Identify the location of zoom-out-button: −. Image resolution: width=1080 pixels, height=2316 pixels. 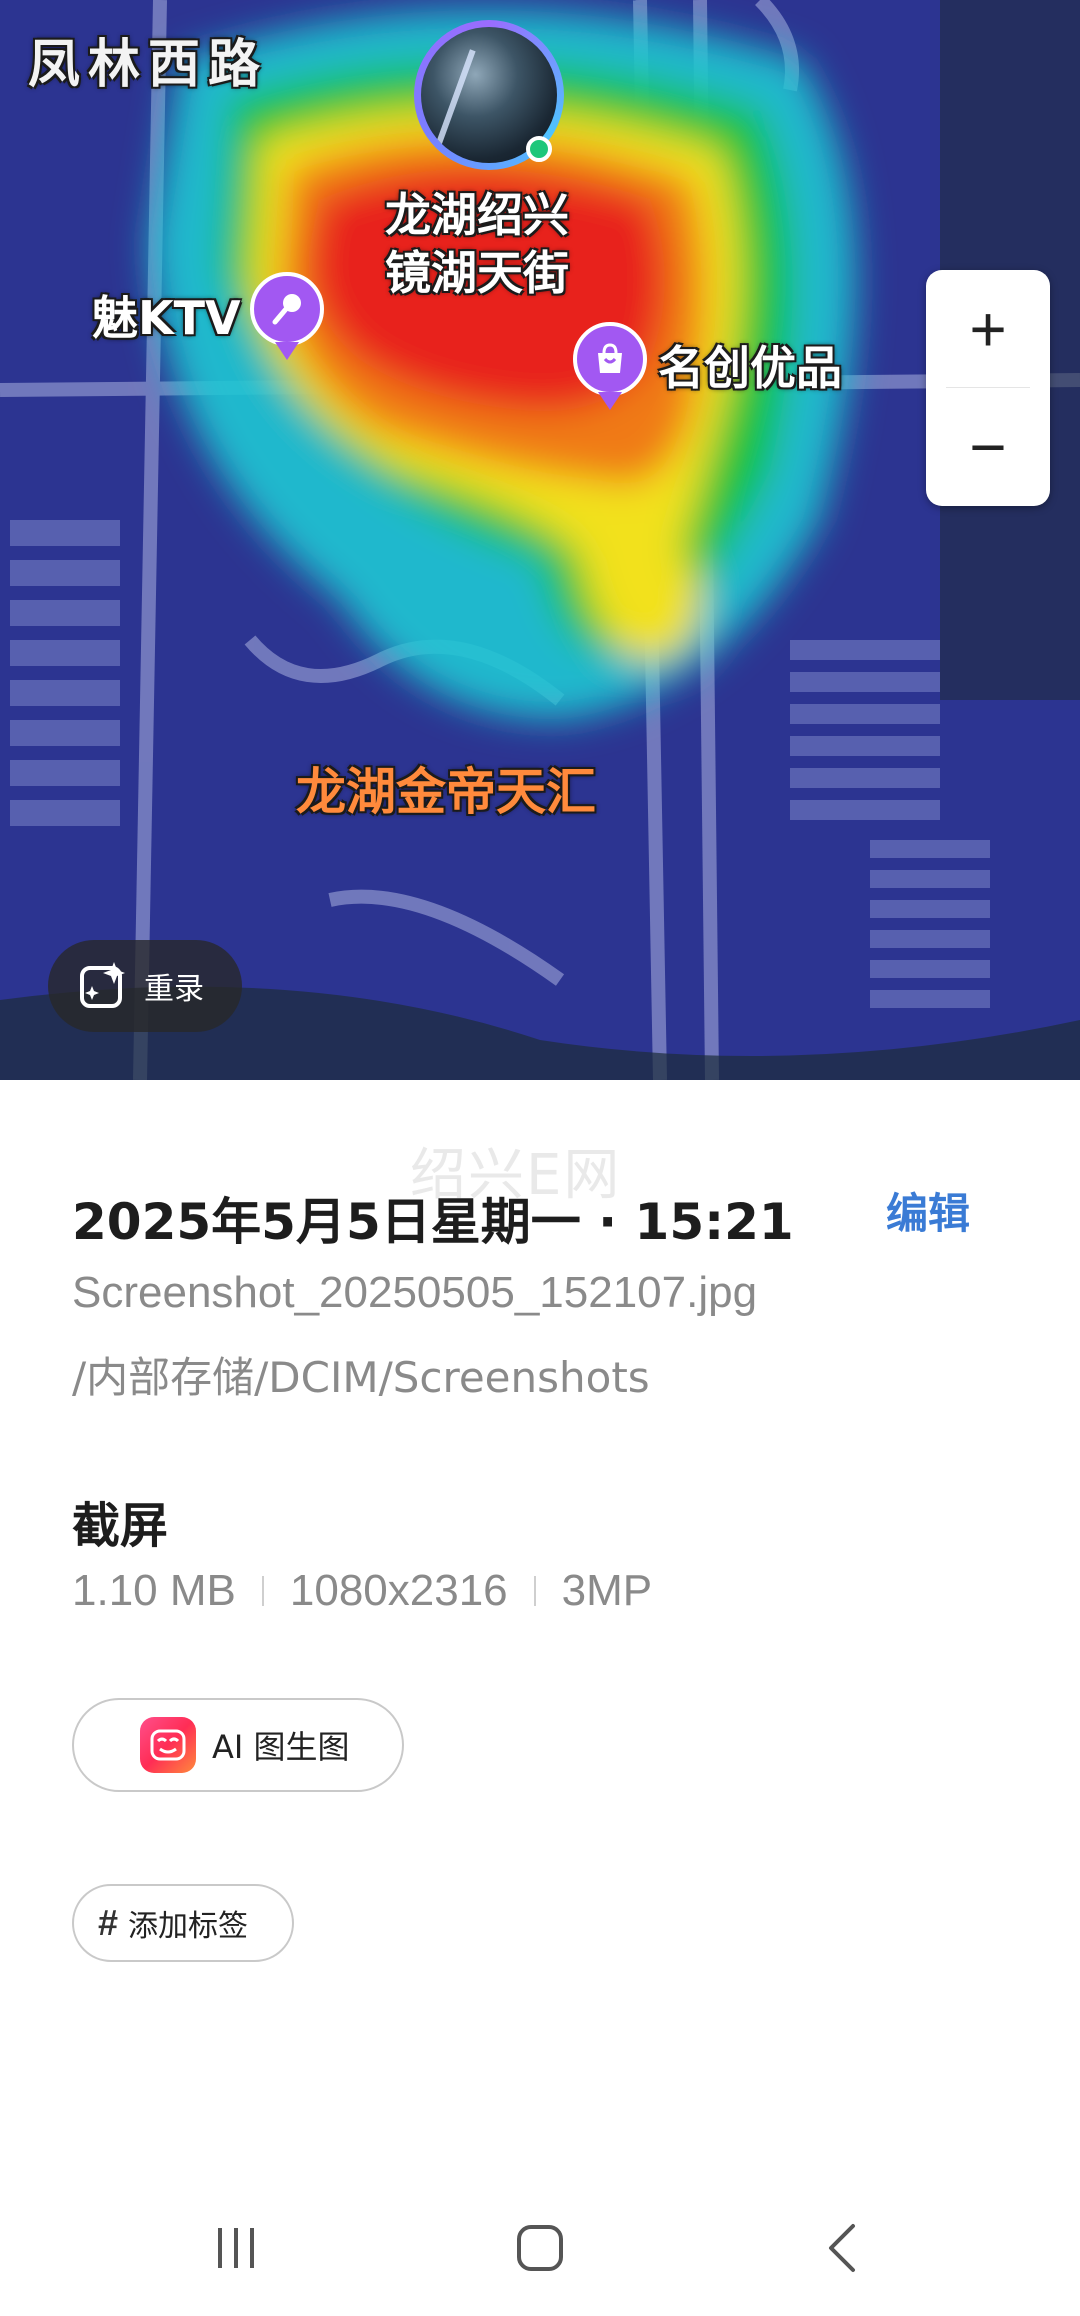
(988, 447).